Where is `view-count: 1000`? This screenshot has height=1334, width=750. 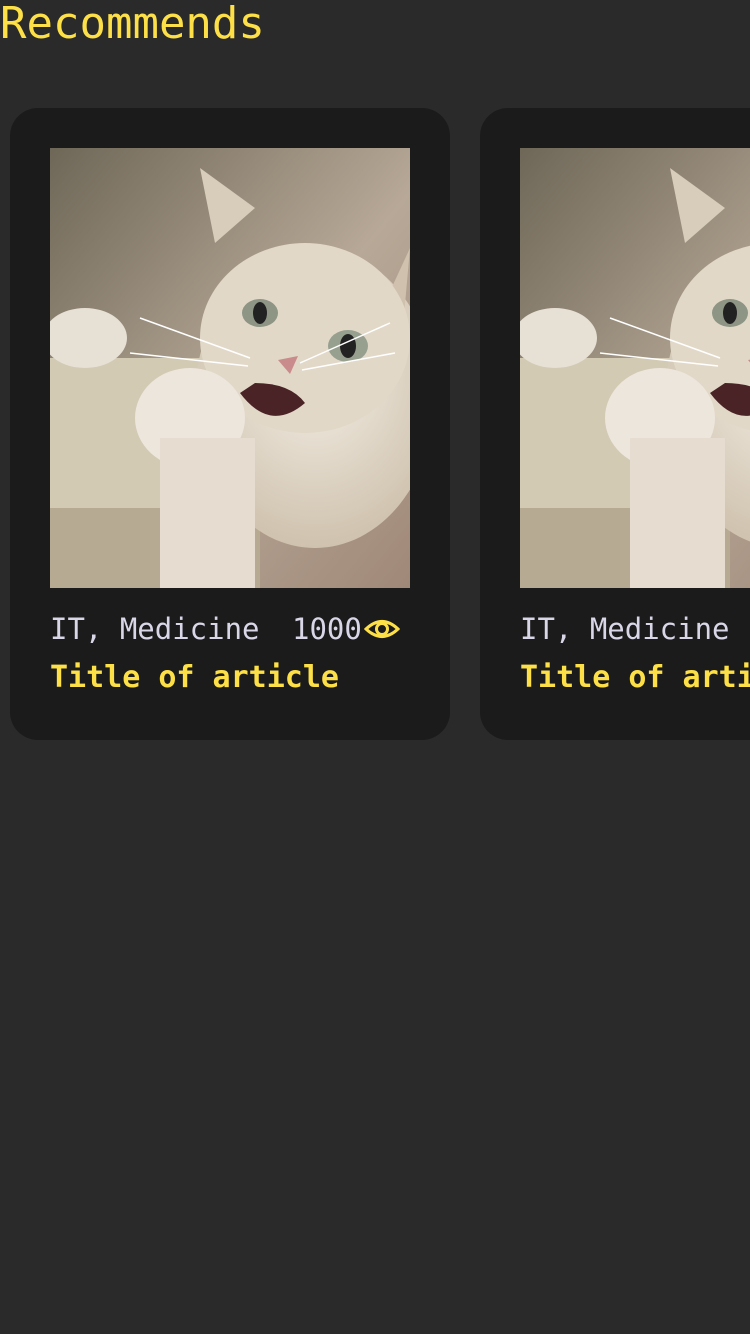 view-count: 1000 is located at coordinates (327, 629).